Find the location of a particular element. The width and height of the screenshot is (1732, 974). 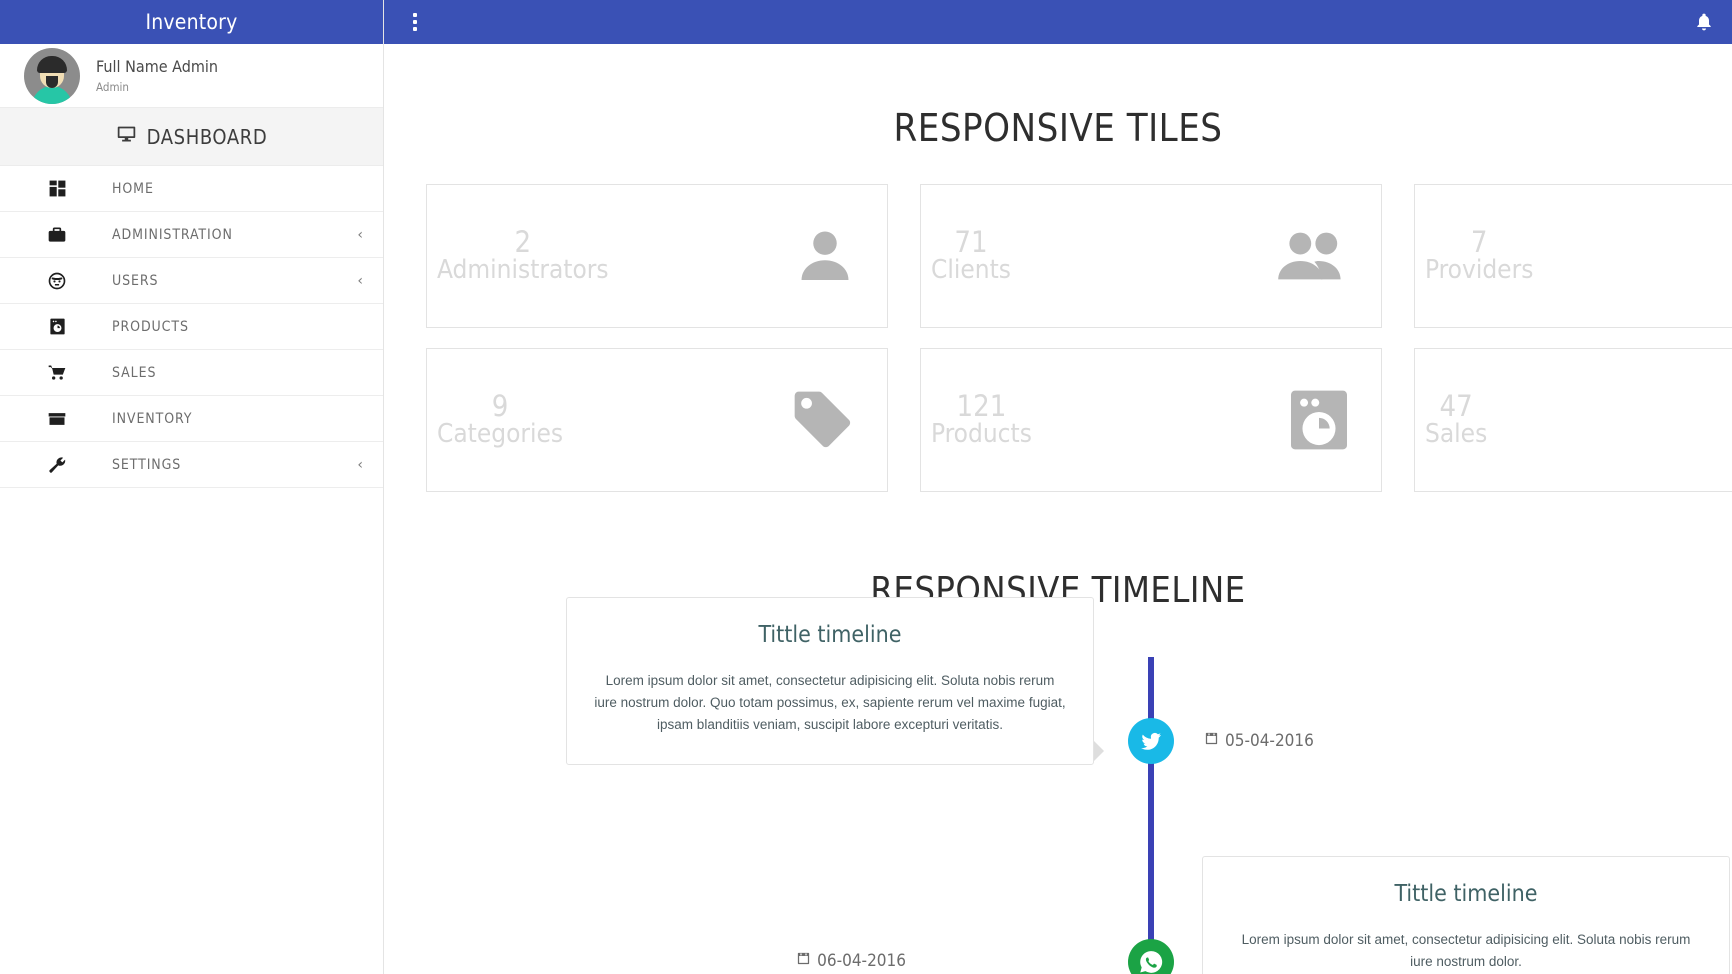

timeline-date: 05-04-2016 is located at coordinates (1259, 741).